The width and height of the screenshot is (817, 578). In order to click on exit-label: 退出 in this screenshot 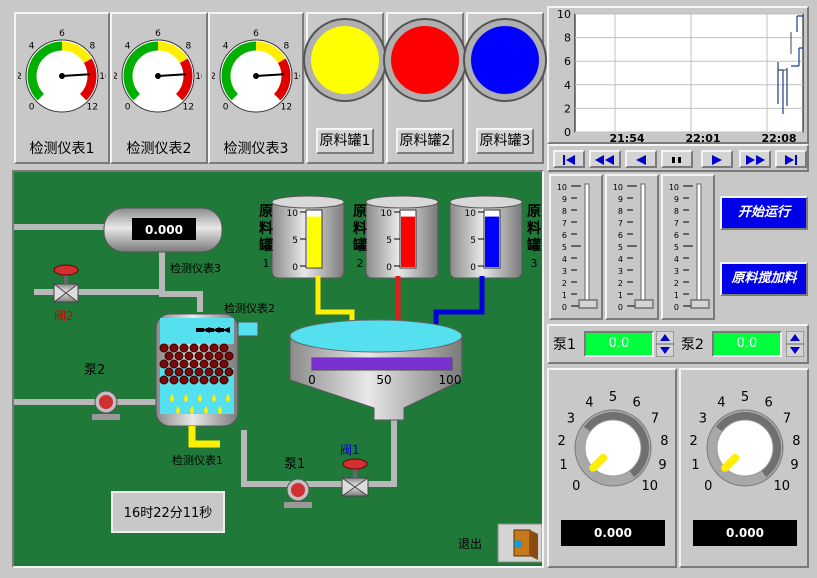, I will do `click(470, 544)`.